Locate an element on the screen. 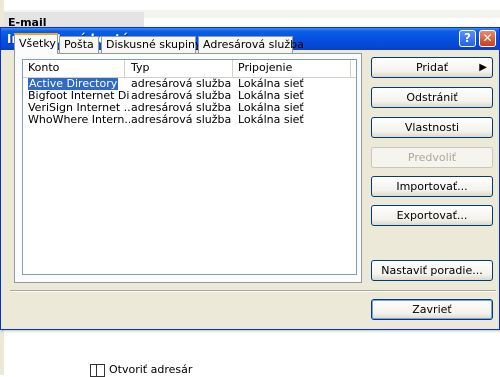 The width and height of the screenshot is (500, 377). add-button: Pridať ▶ is located at coordinates (432, 67).